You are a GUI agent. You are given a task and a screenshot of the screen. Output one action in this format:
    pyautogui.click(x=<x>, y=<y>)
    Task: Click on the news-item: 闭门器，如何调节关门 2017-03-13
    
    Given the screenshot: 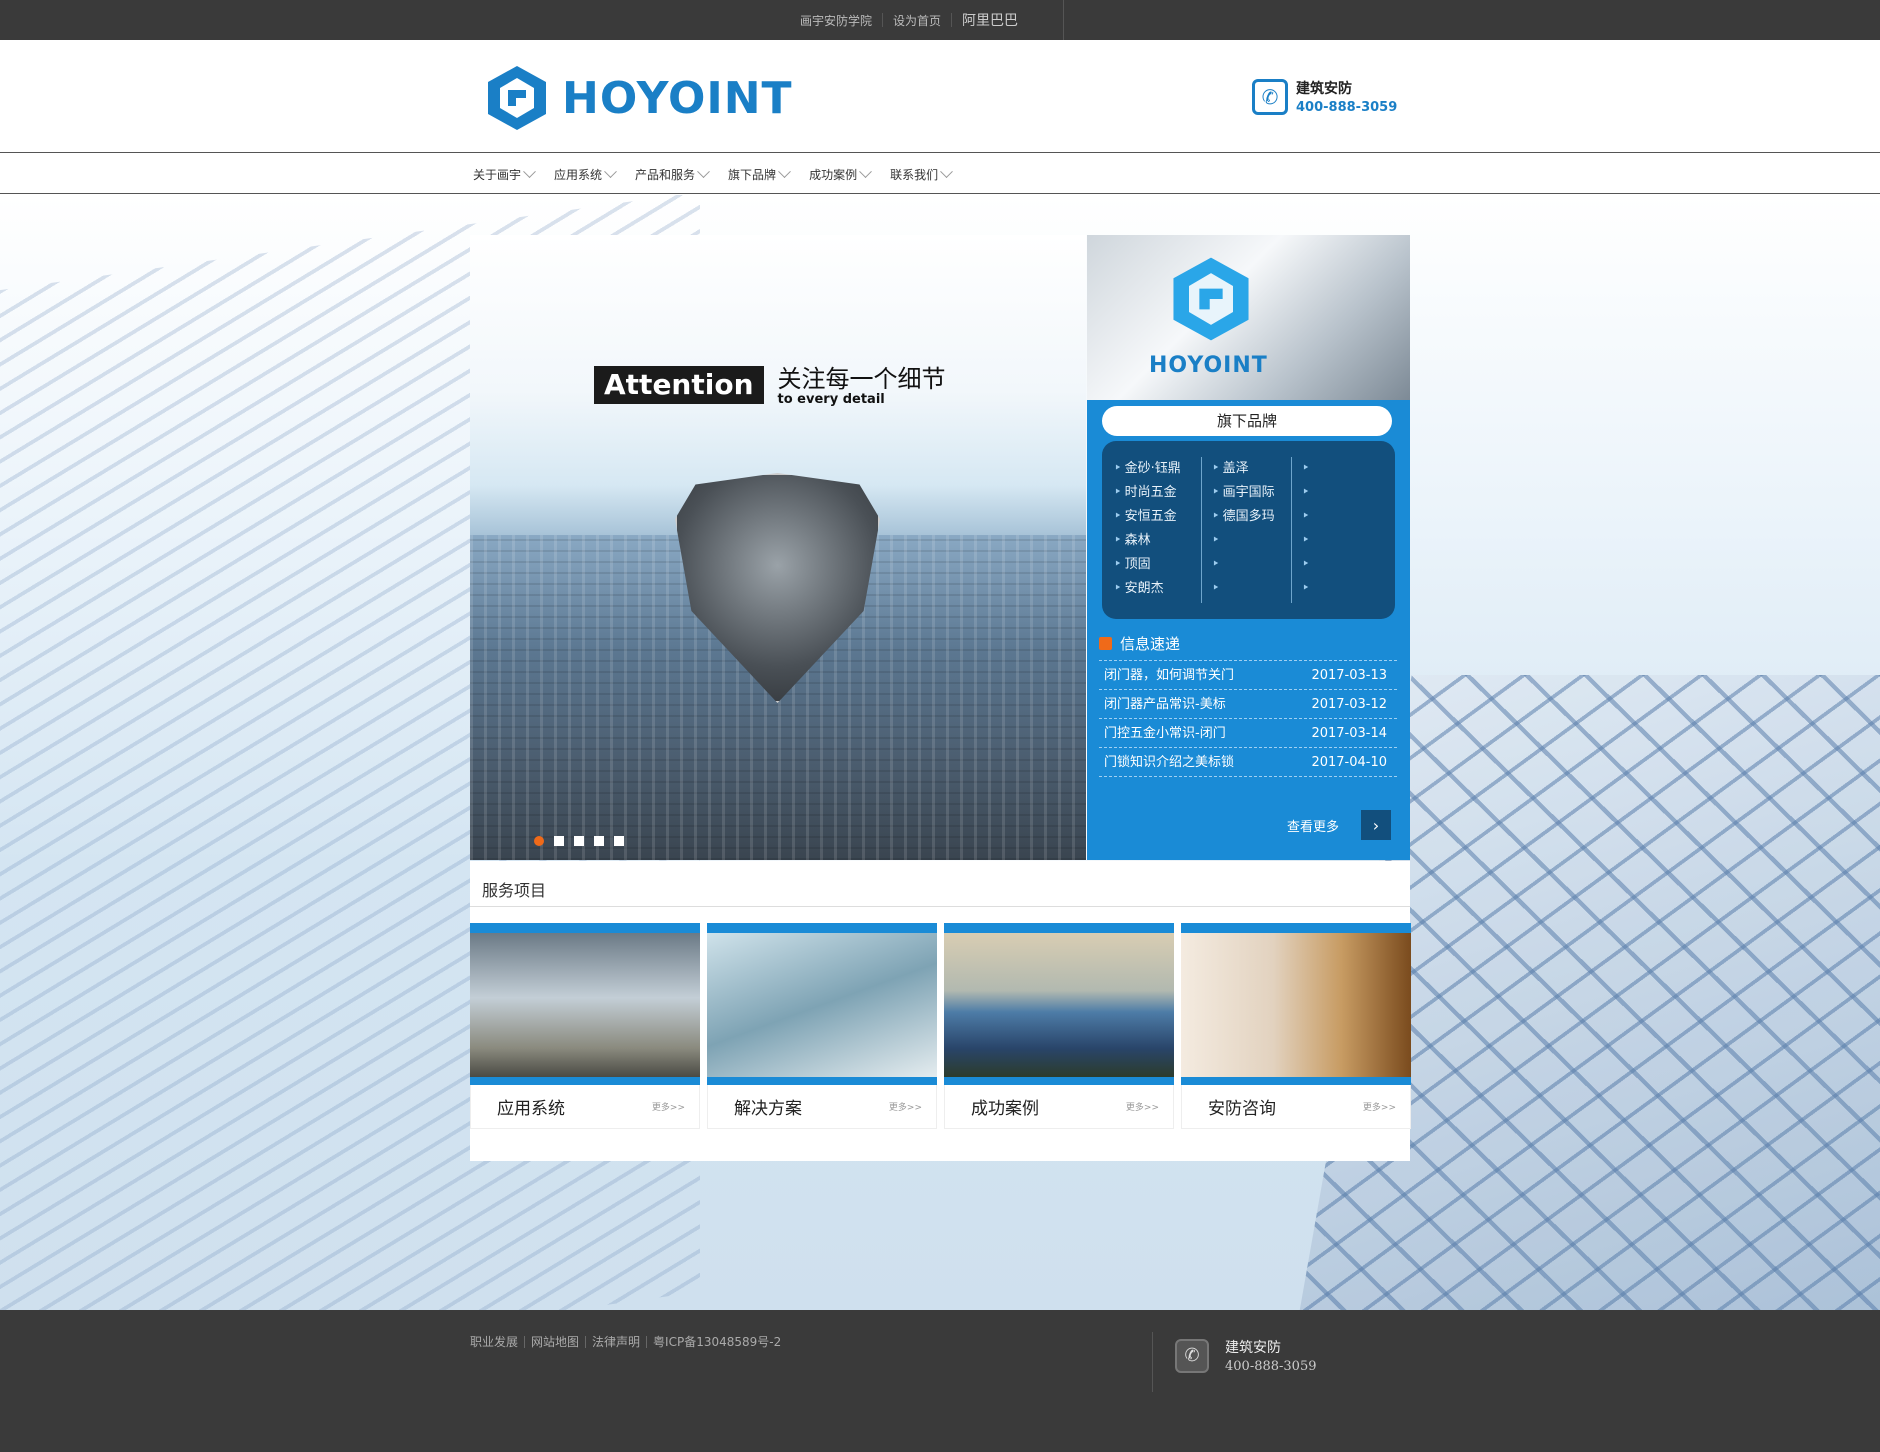 What is the action you would take?
    pyautogui.click(x=1248, y=675)
    